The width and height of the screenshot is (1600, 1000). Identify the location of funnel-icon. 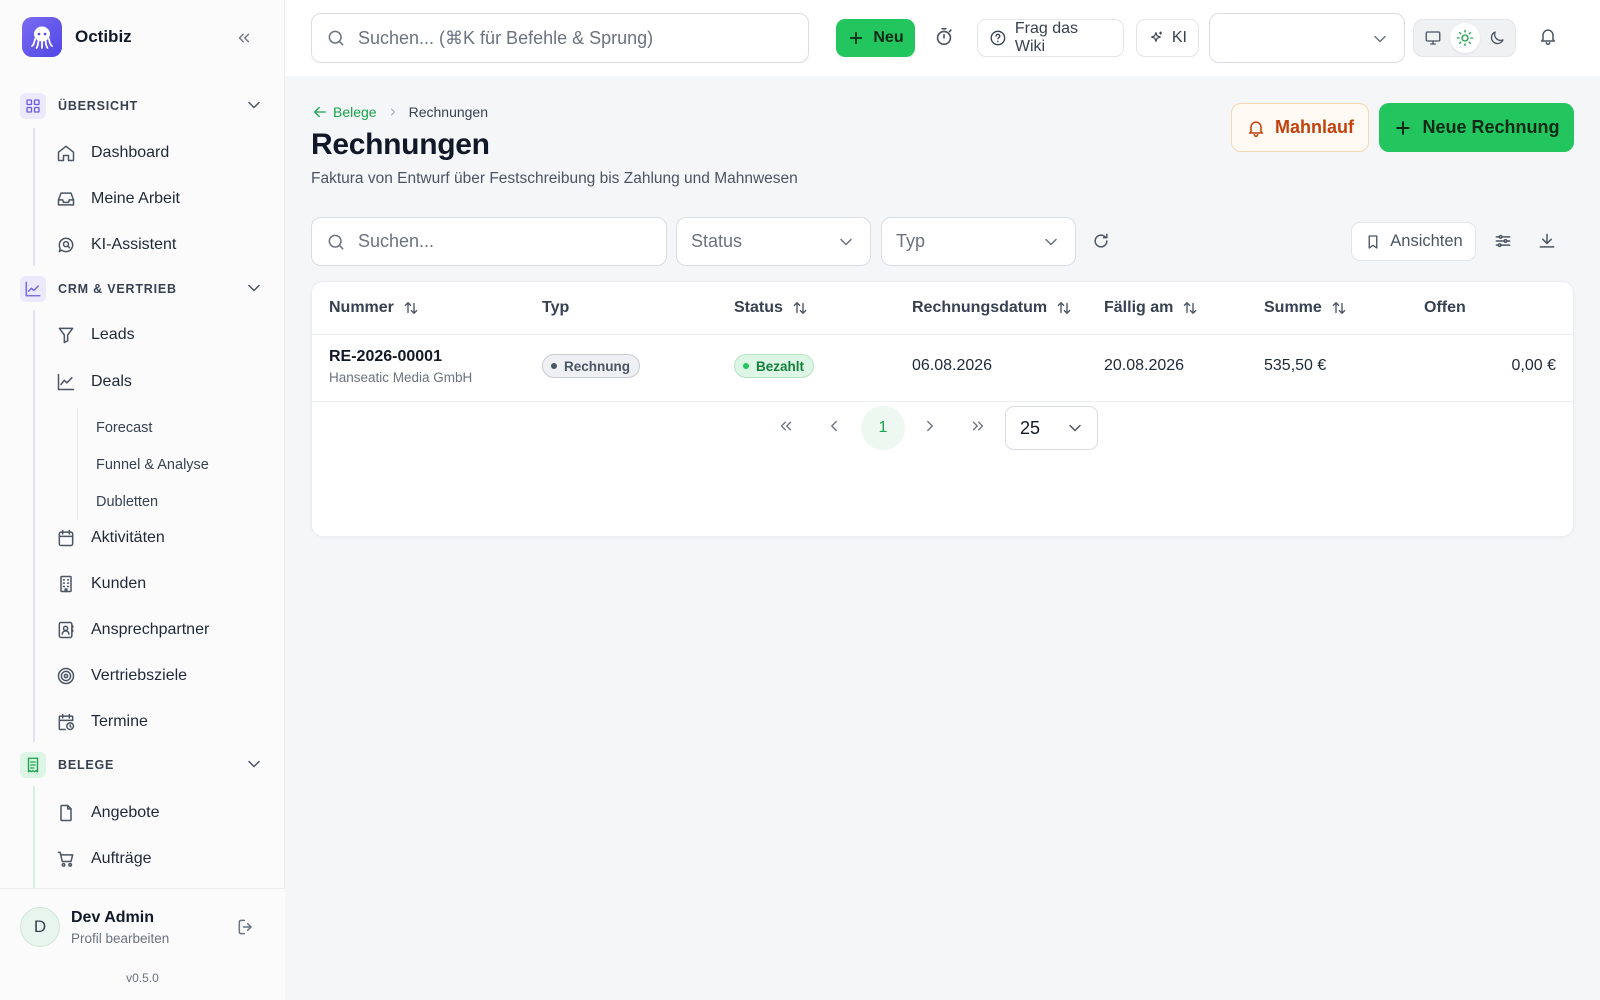
(66, 335).